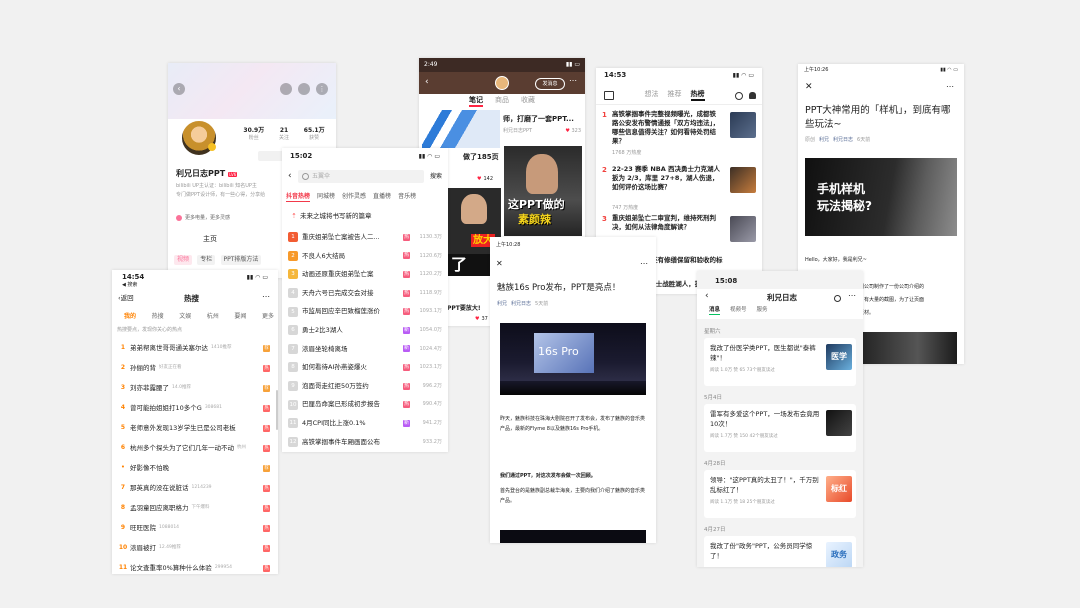 This screenshot has height=608, width=1080. Describe the element at coordinates (195, 548) in the screenshot. I see `hot-list-item: 10 浓眉被打 12.49推荐 热` at that location.